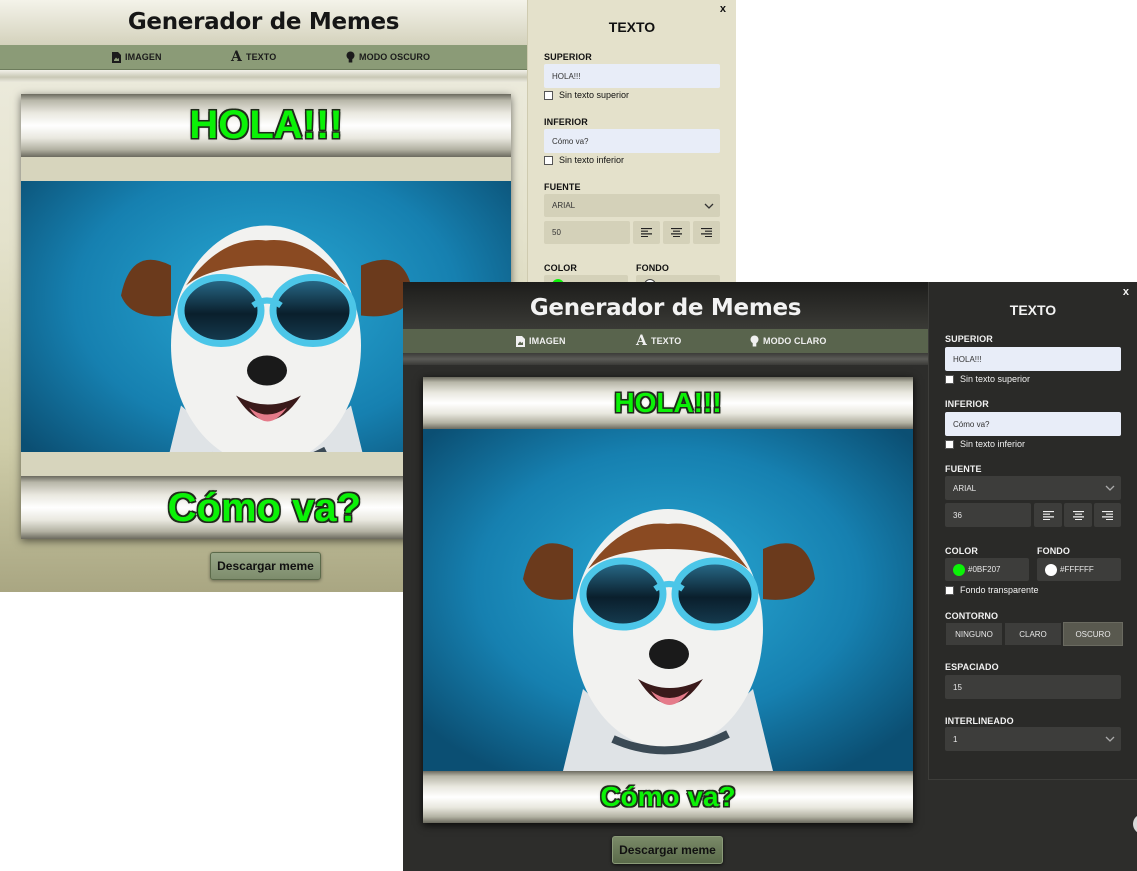 This screenshot has width=1137, height=871. What do you see at coordinates (979, 721) in the screenshot?
I see `interlineado-label: INTERLINEADO` at bounding box center [979, 721].